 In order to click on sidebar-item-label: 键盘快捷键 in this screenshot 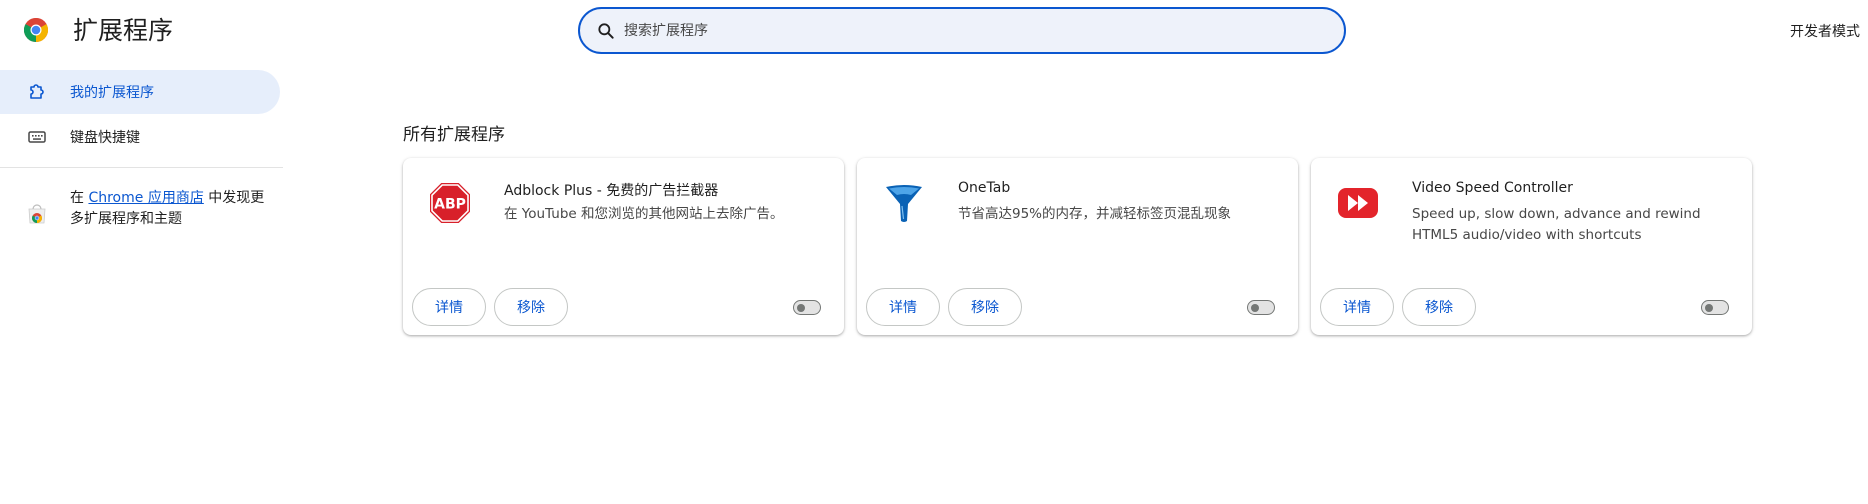, I will do `click(105, 138)`.